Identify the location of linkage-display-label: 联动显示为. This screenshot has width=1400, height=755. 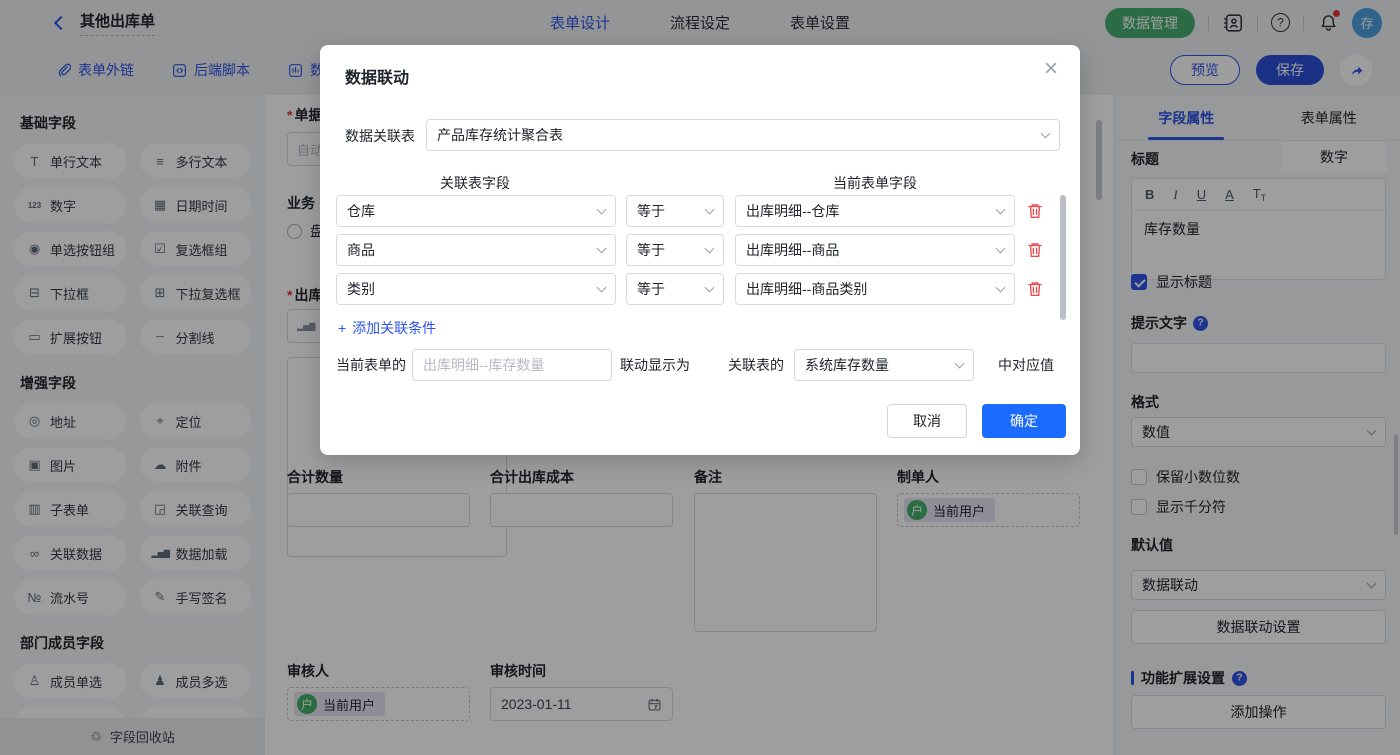
(655, 365).